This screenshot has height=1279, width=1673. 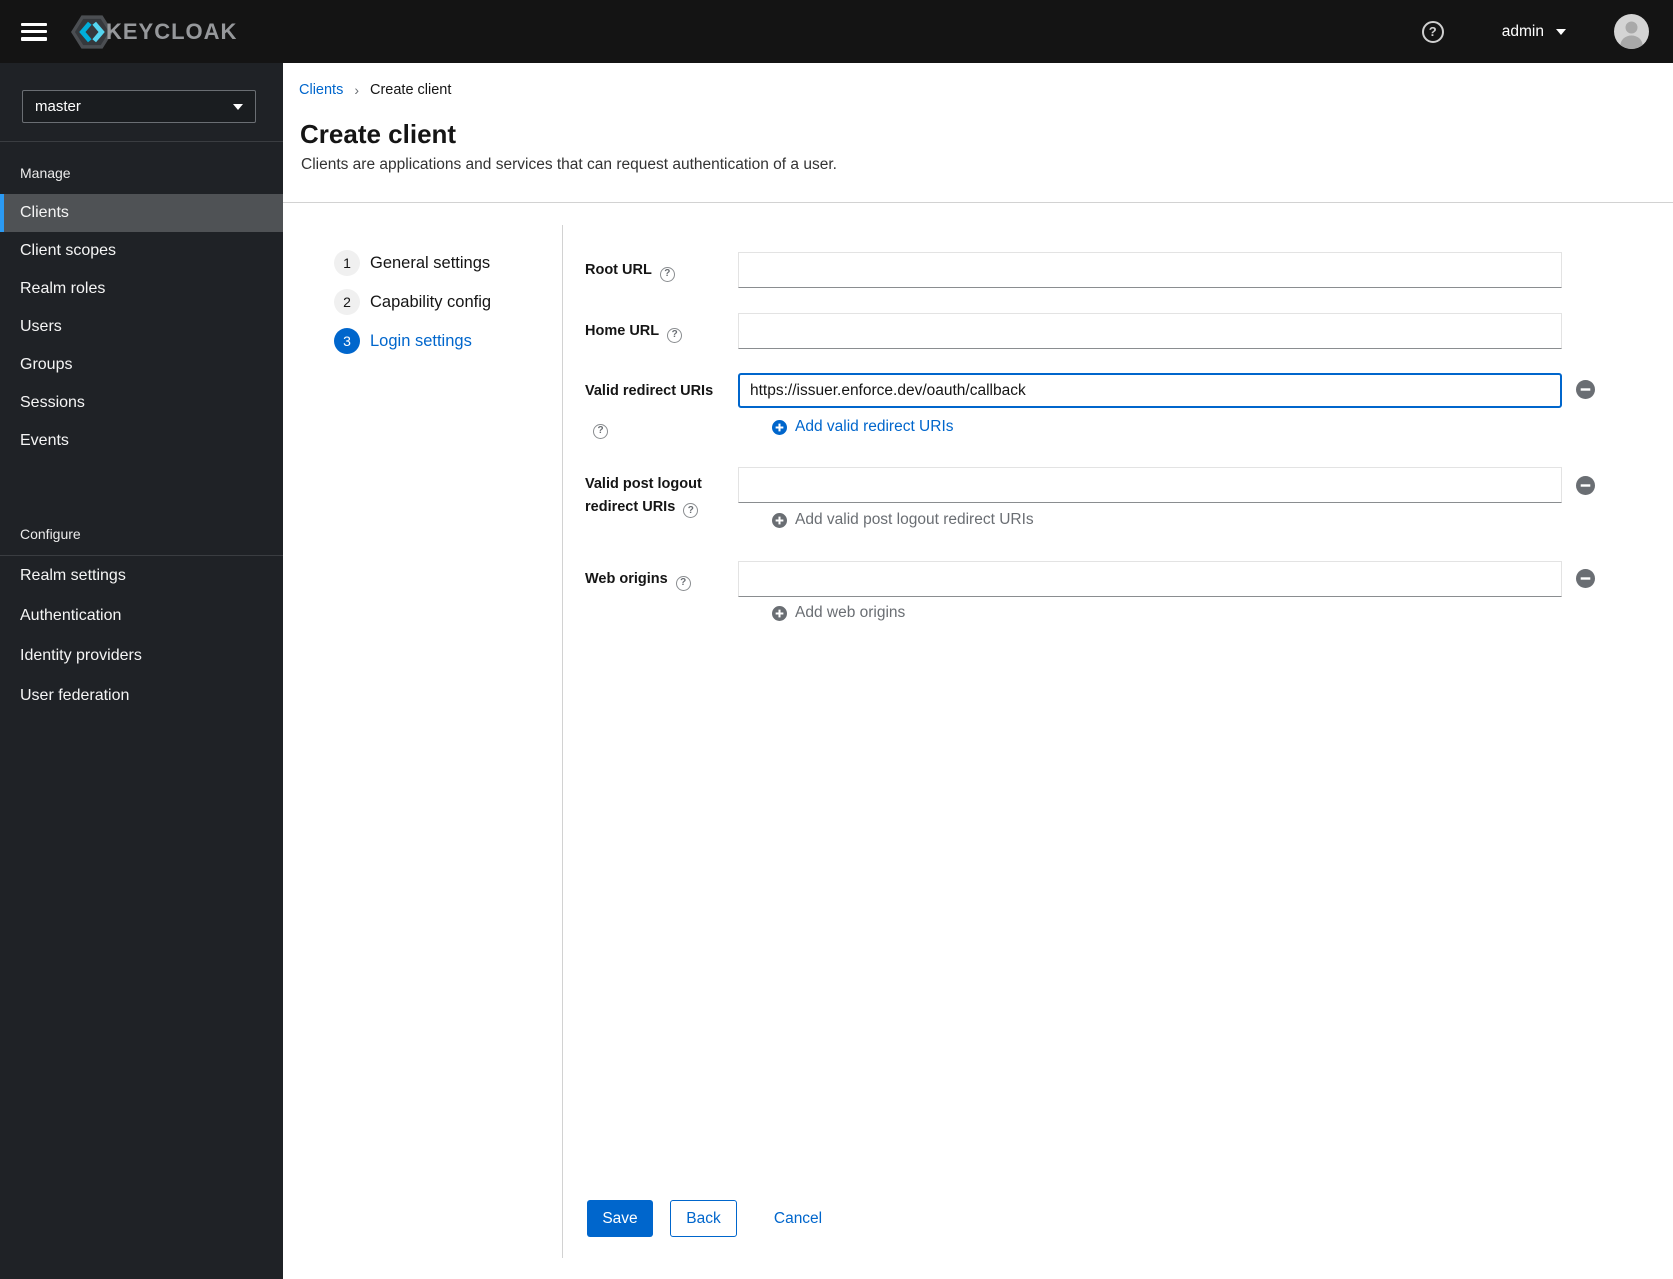 What do you see at coordinates (412, 302) in the screenshot?
I see `wizard-step-capability-config: 2 Capability config` at bounding box center [412, 302].